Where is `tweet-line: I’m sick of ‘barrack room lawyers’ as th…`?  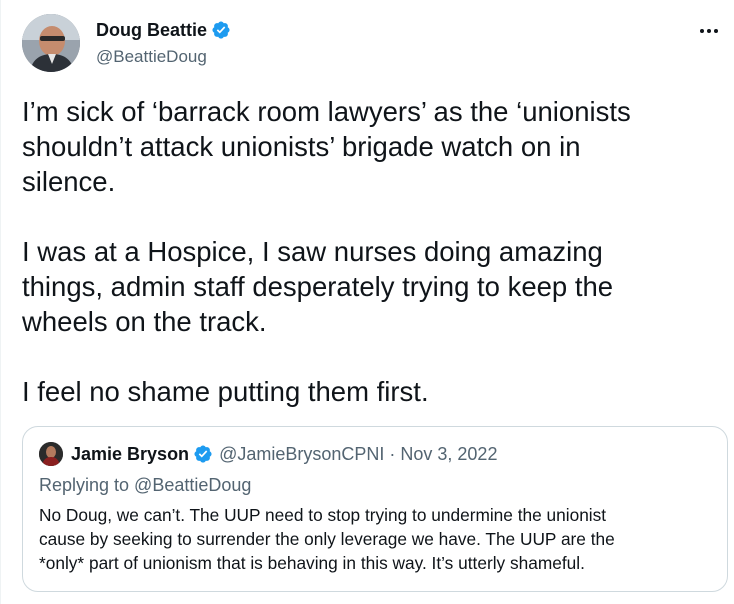 tweet-line: I’m sick of ‘barrack room lawyers’ as th… is located at coordinates (326, 111).